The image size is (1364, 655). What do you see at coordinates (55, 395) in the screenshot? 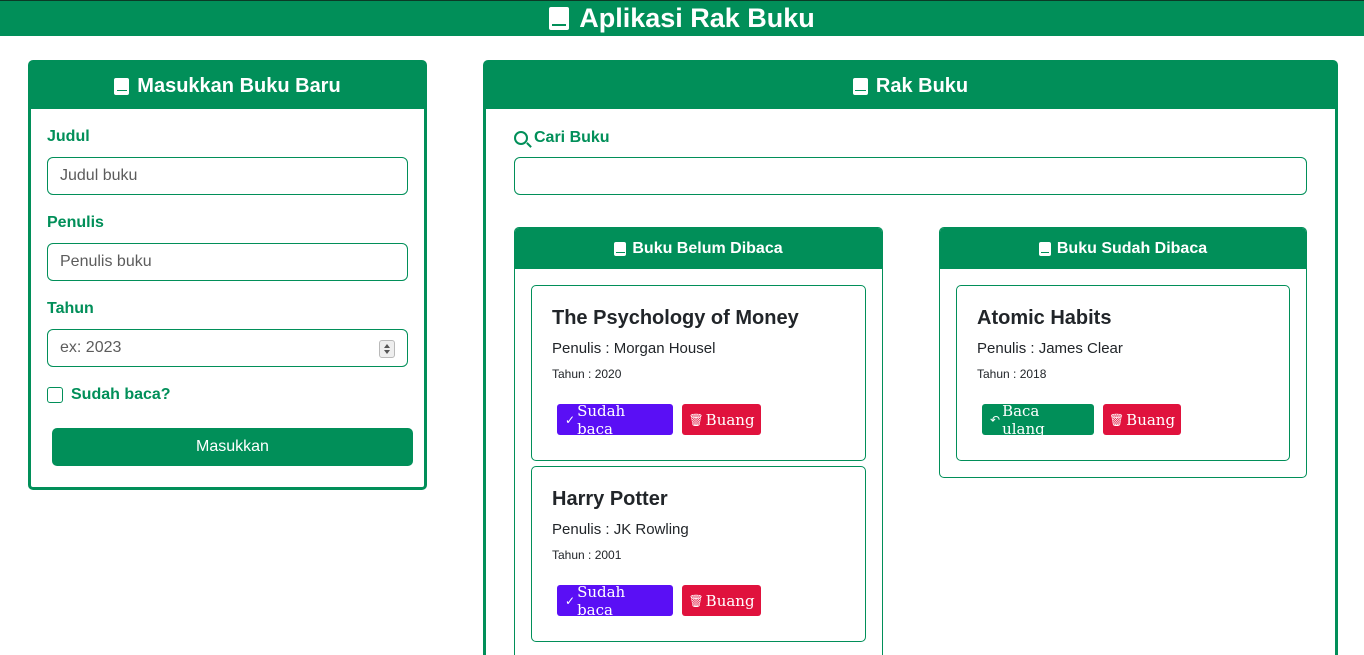
I see `sudah-baca-checkbox` at bounding box center [55, 395].